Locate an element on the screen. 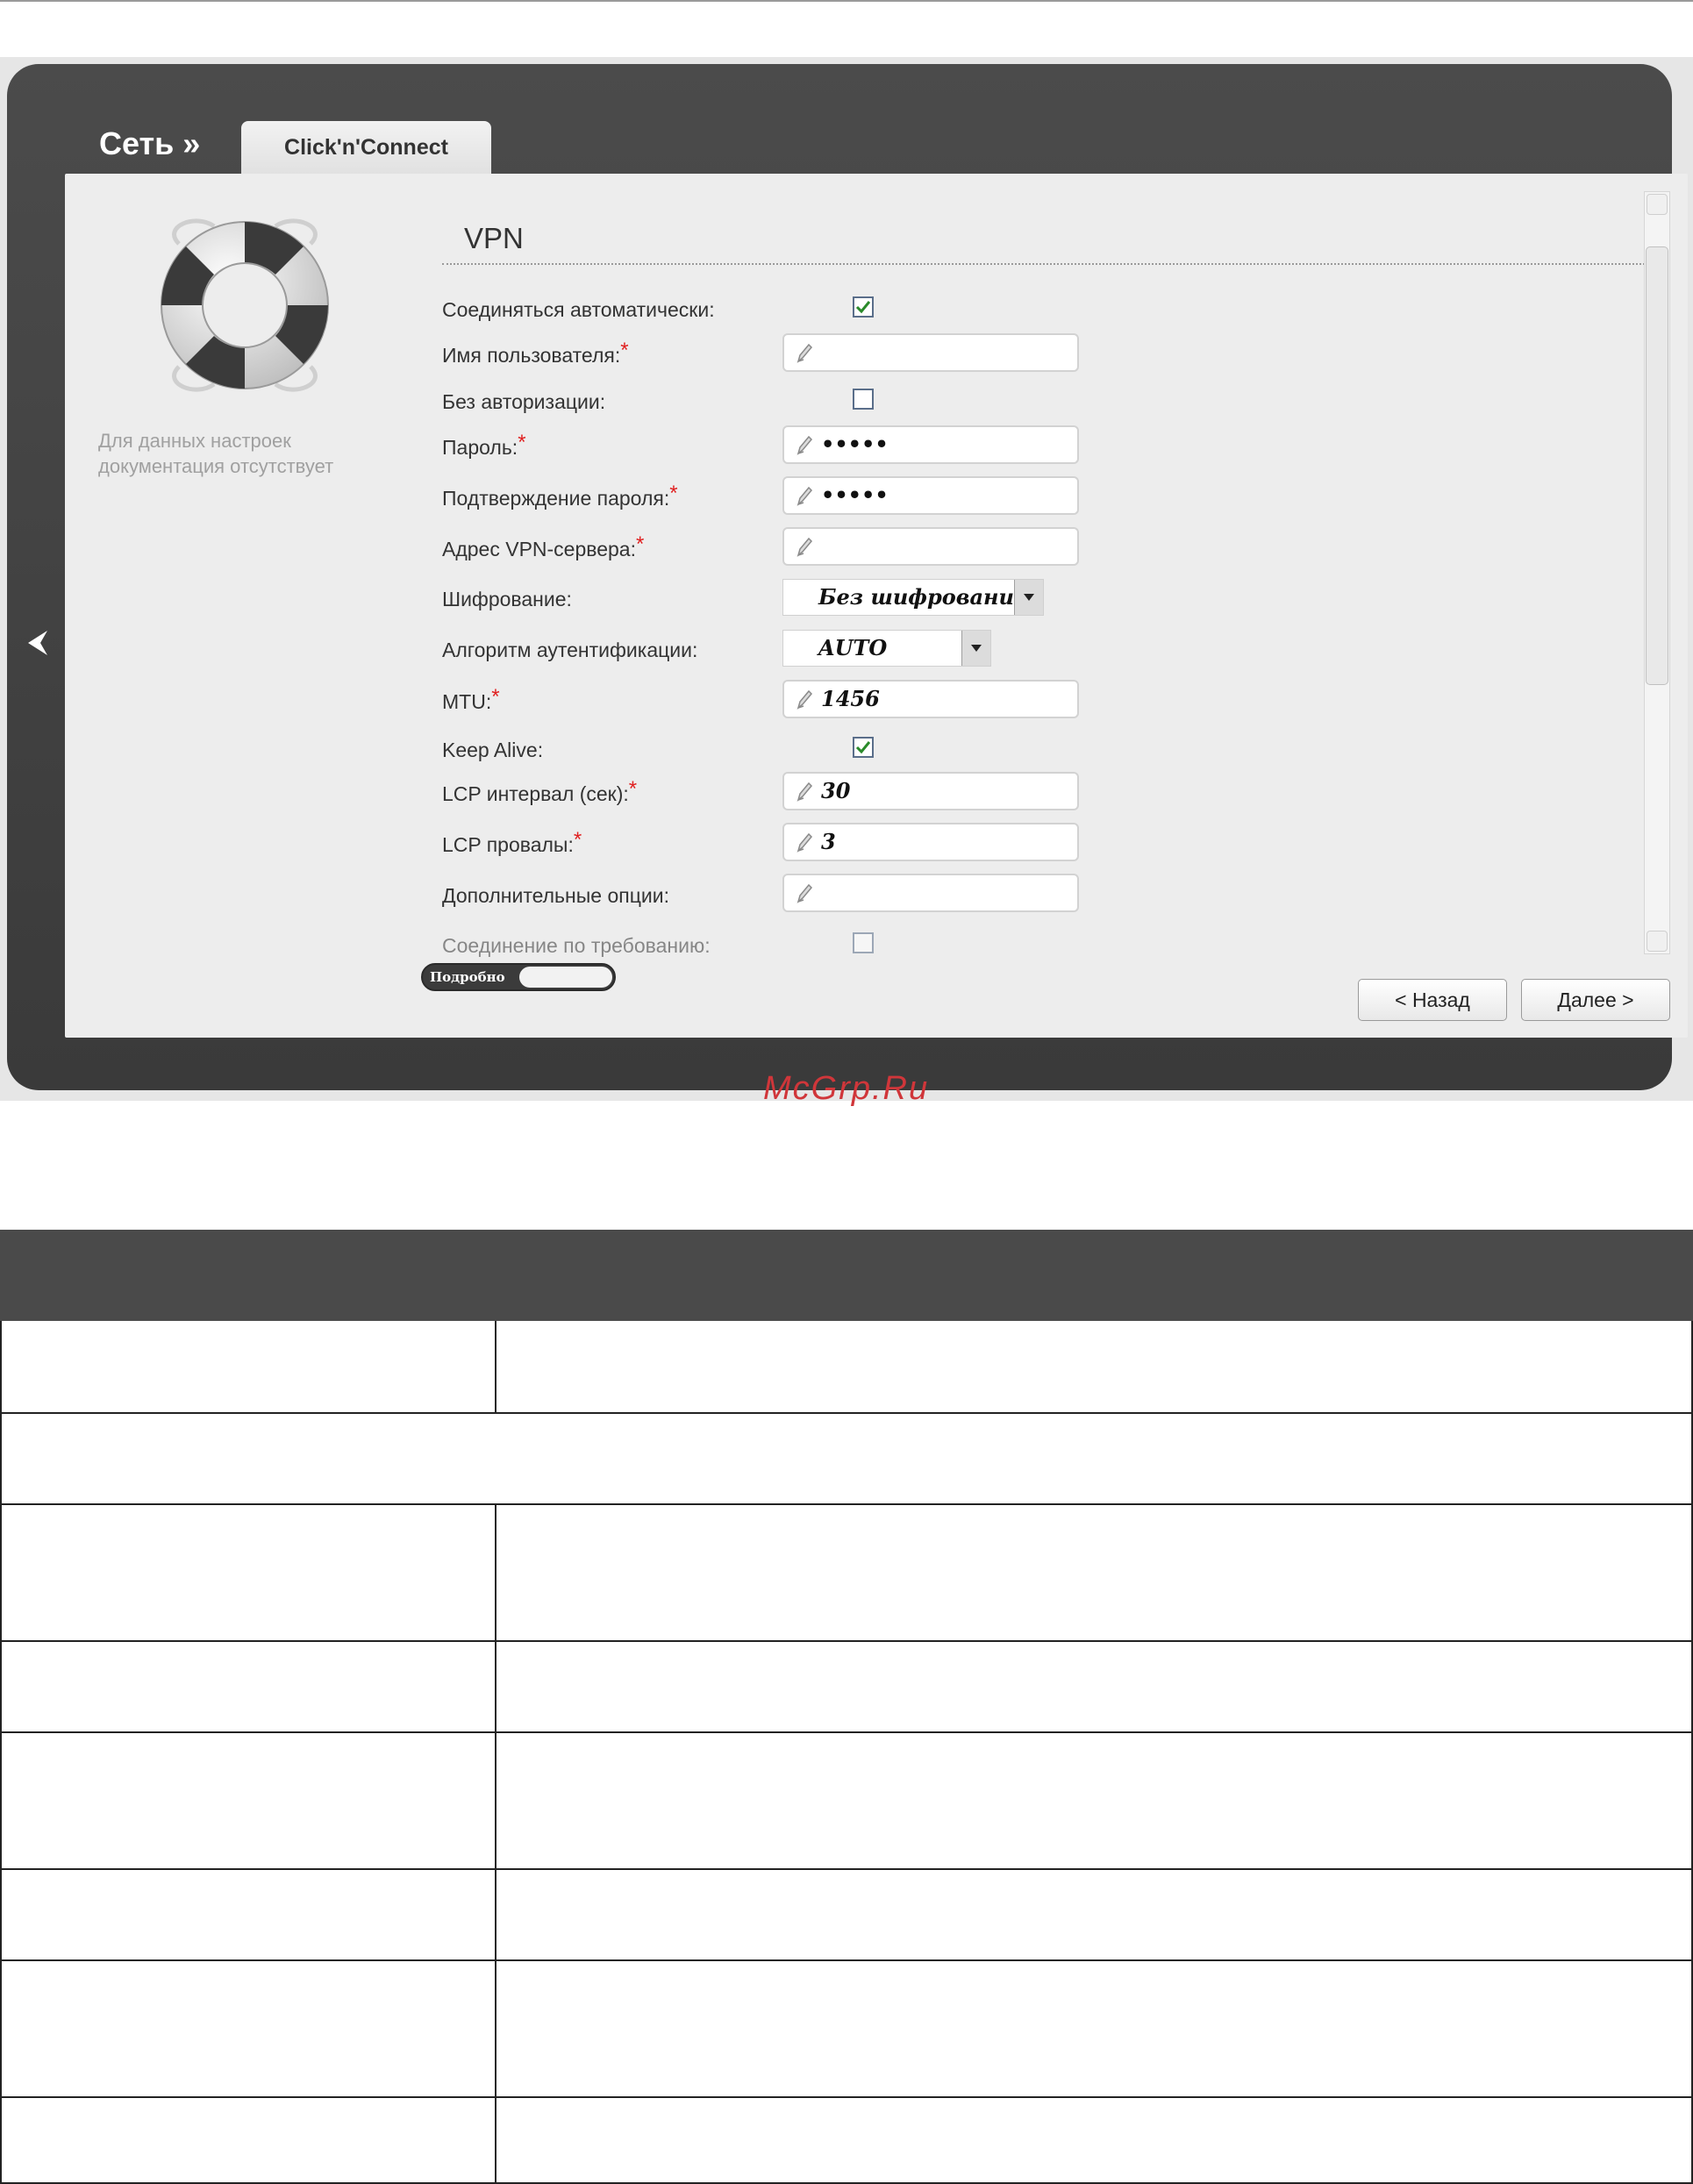  row-password: Пароль:* ••••• is located at coordinates (1012, 450).